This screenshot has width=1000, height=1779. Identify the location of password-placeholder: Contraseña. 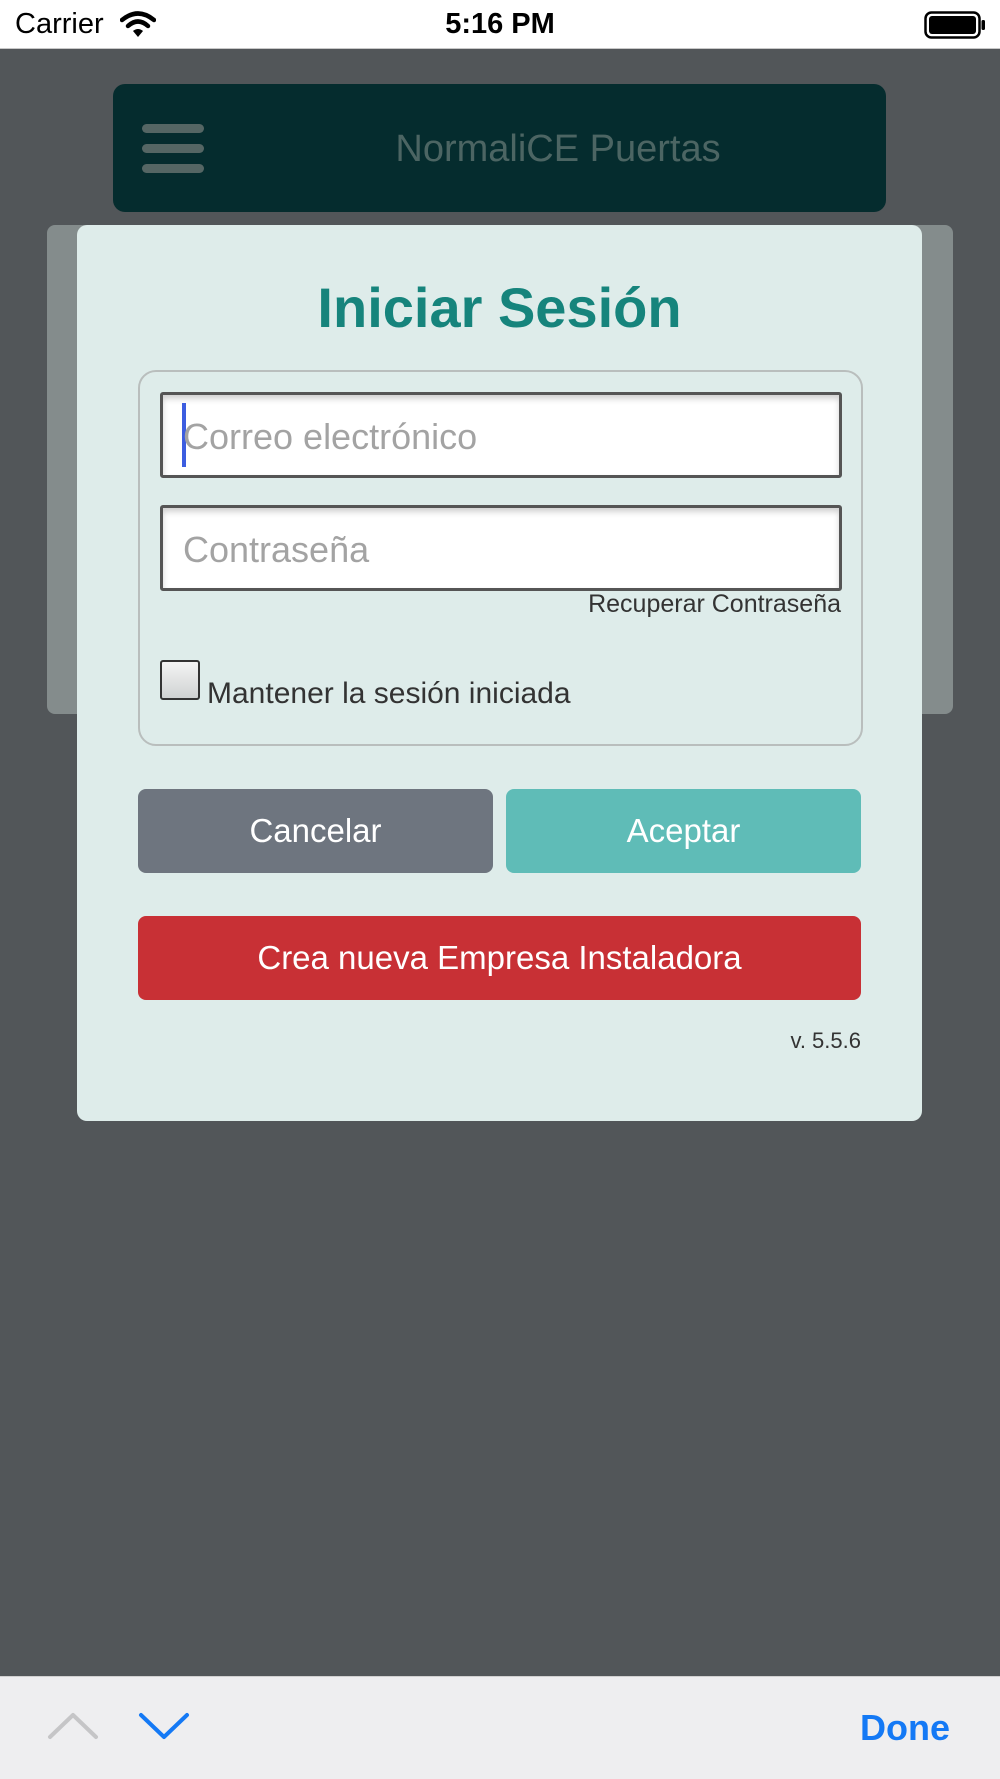
(276, 549).